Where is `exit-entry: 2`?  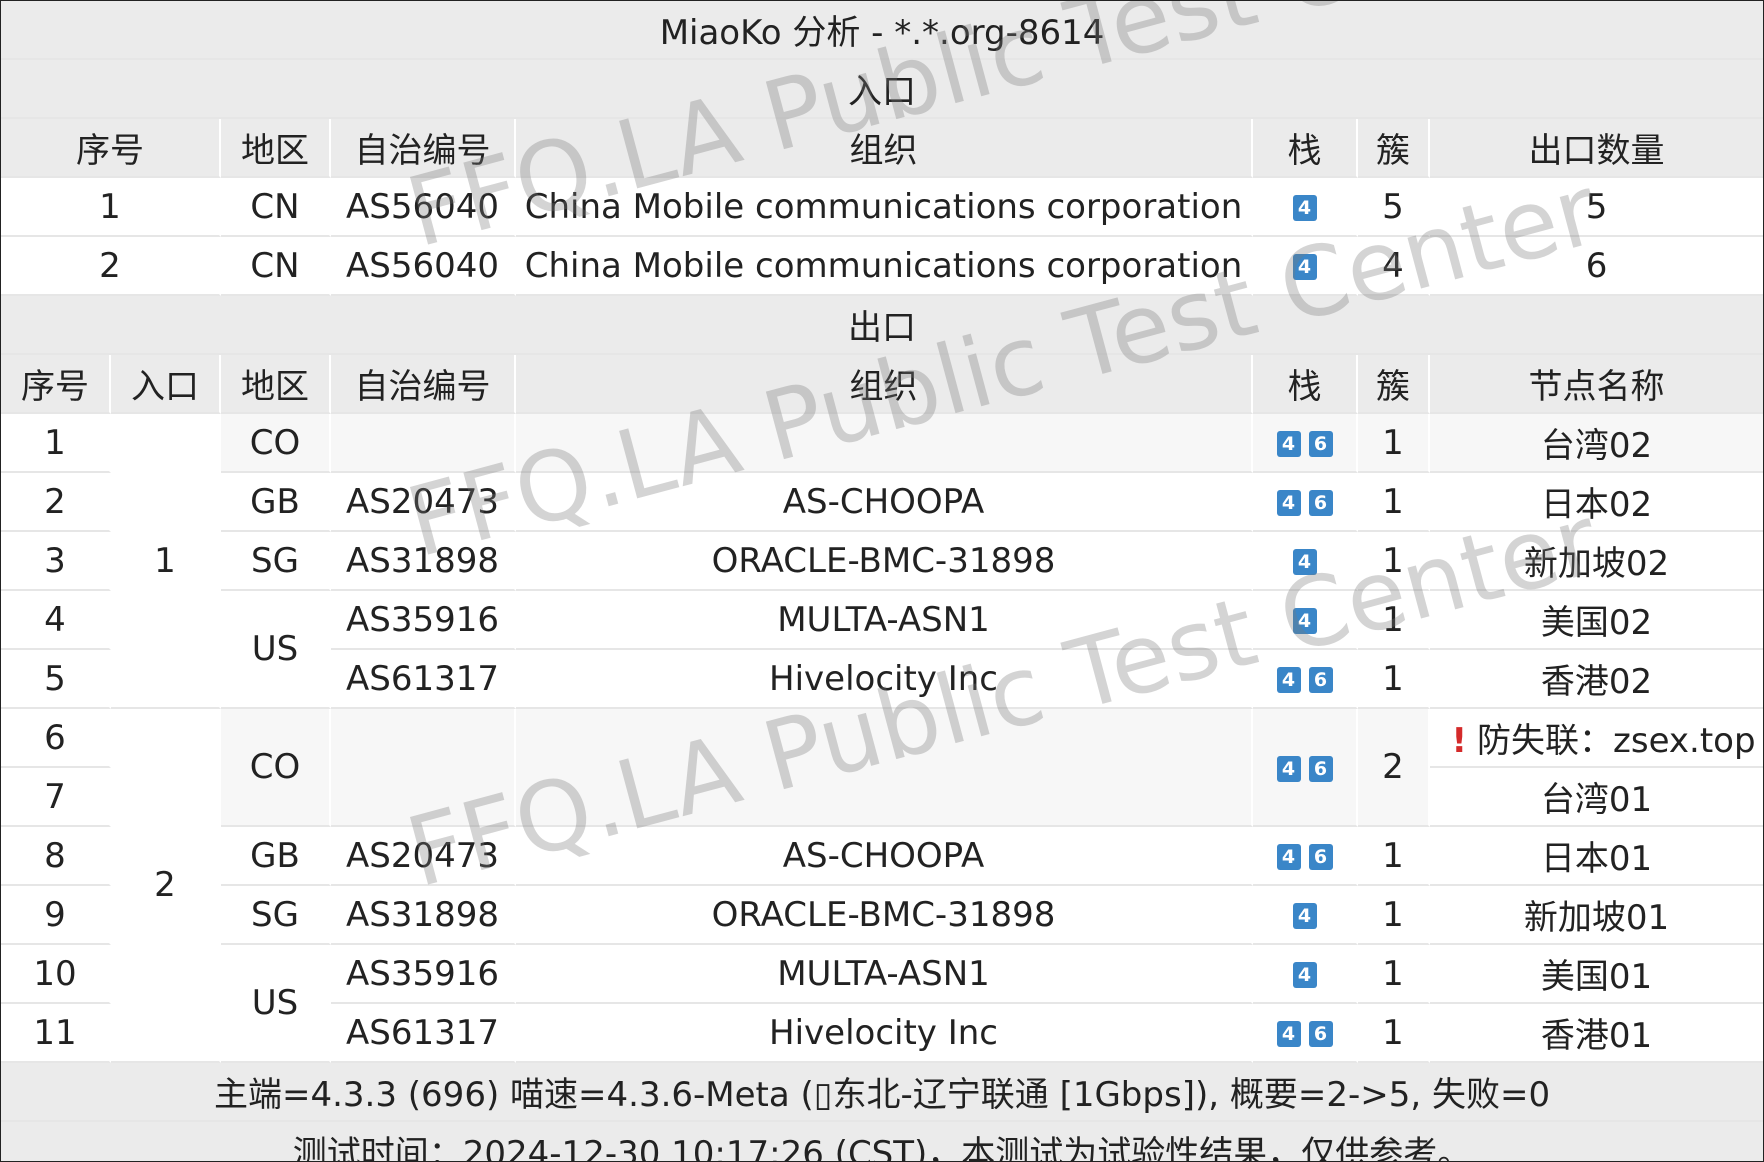
exit-entry: 2 is located at coordinates (166, 886).